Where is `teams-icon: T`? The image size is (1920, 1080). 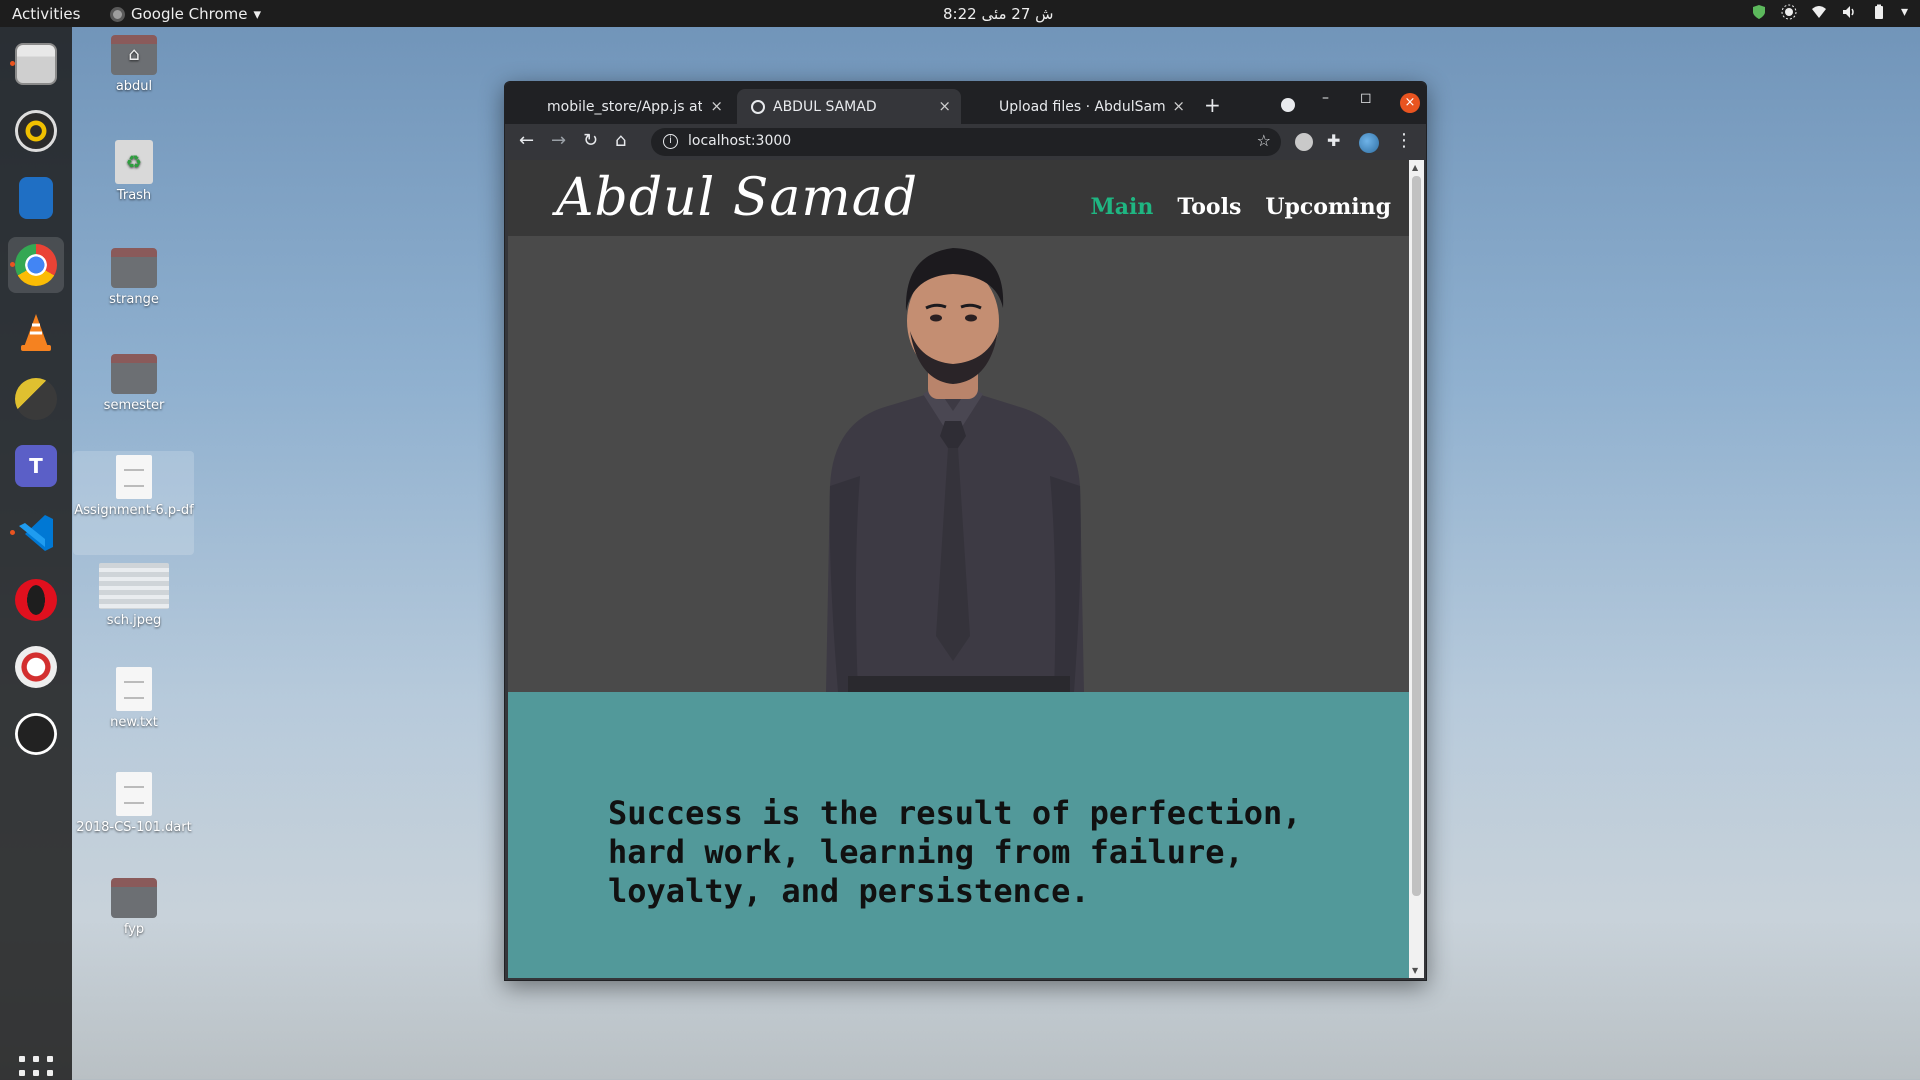 teams-icon: T is located at coordinates (36, 466).